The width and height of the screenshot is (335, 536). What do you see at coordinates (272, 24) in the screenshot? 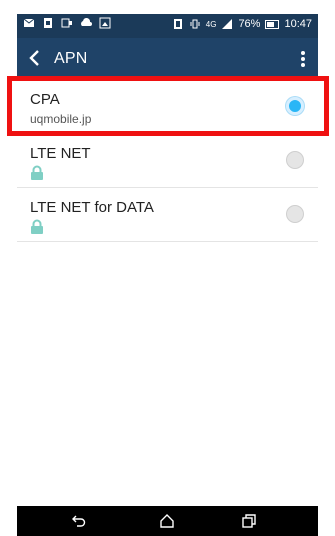
I see `battery-icon` at bounding box center [272, 24].